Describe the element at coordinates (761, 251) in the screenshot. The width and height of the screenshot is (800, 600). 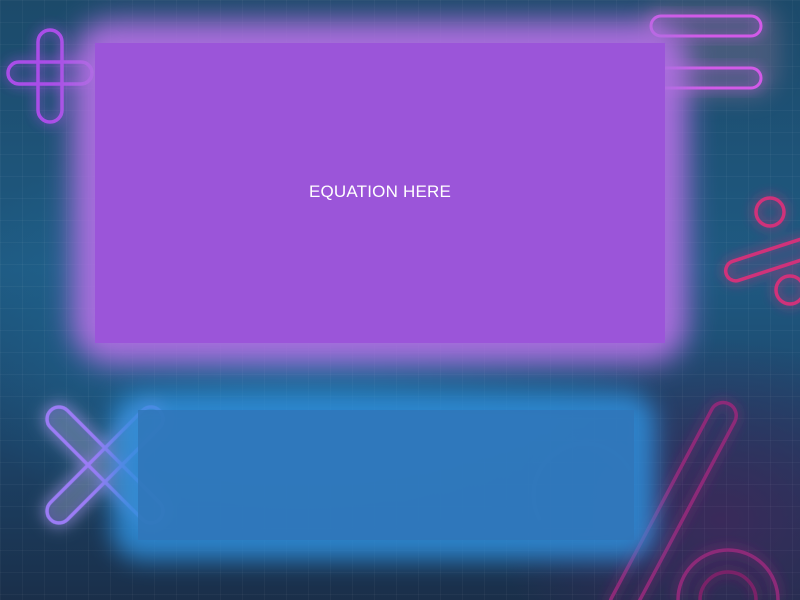
I see `percent-icon` at that location.